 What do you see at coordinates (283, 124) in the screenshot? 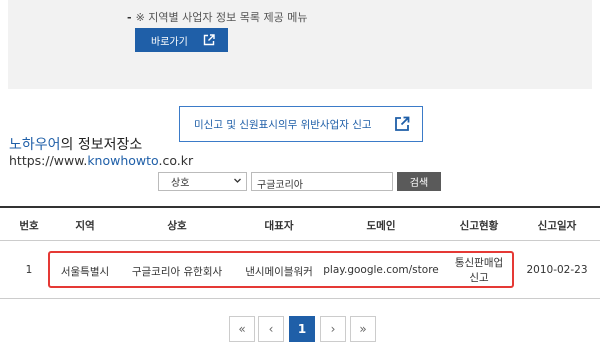
I see `report-button-label: 미신고 및 신원표시의무 위반사업자 신고` at bounding box center [283, 124].